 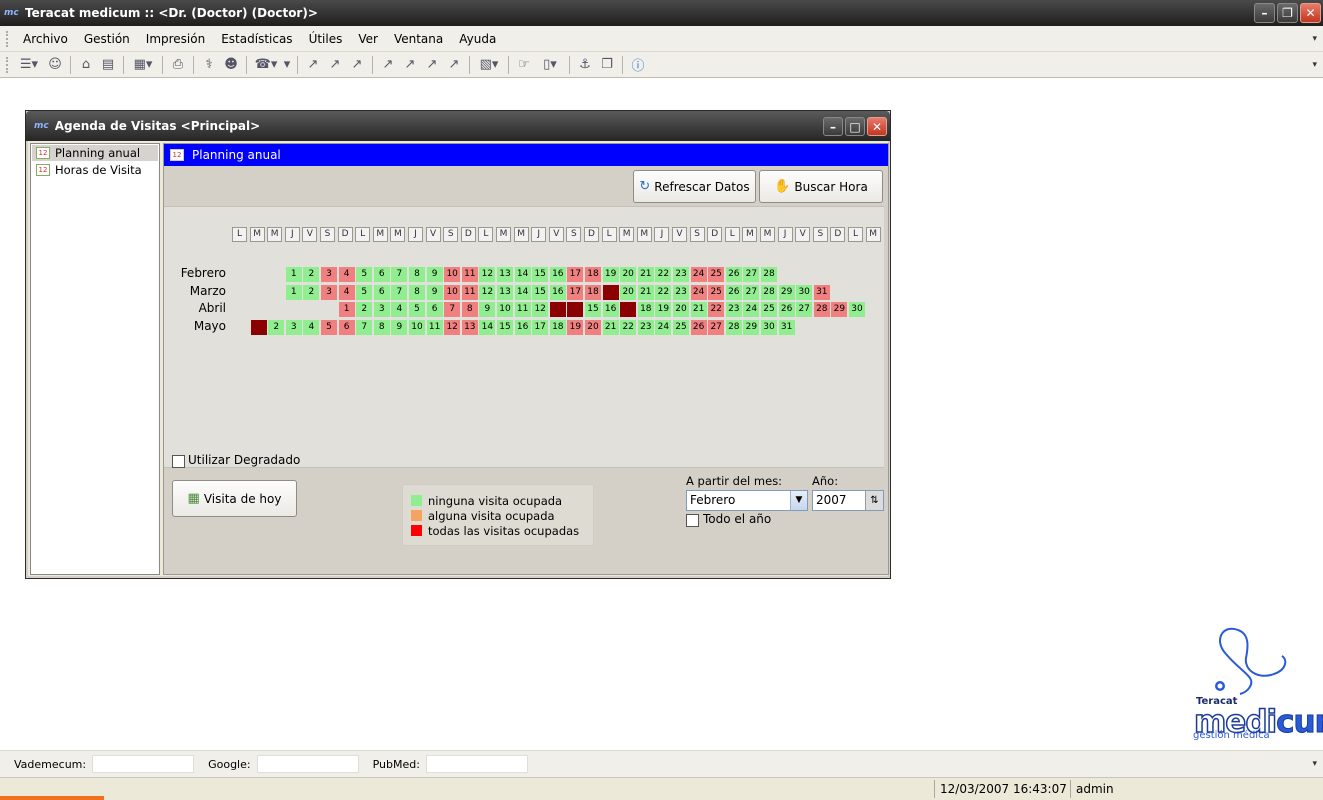 What do you see at coordinates (489, 65) in the screenshot?
I see `report-icon: ▧▾` at bounding box center [489, 65].